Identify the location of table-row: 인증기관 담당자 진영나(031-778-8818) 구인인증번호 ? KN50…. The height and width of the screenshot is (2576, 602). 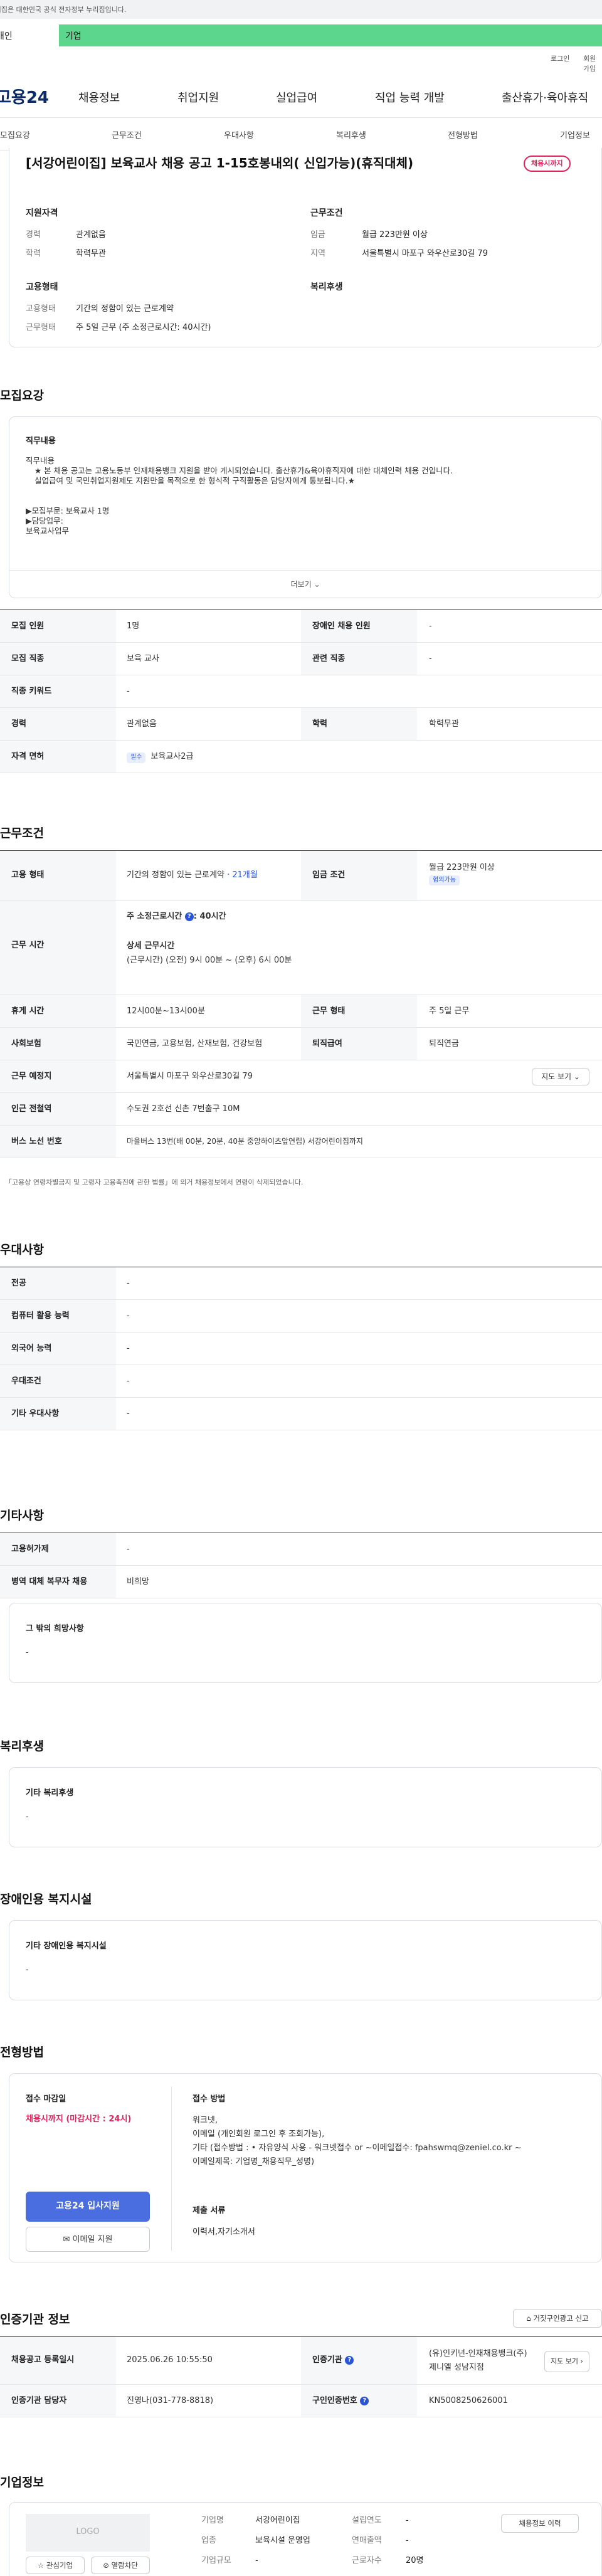
(301, 2401).